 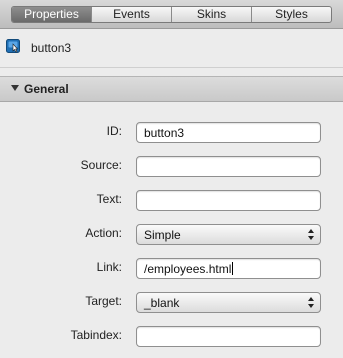 I want to click on tab-properties: Properties, so click(x=51, y=14).